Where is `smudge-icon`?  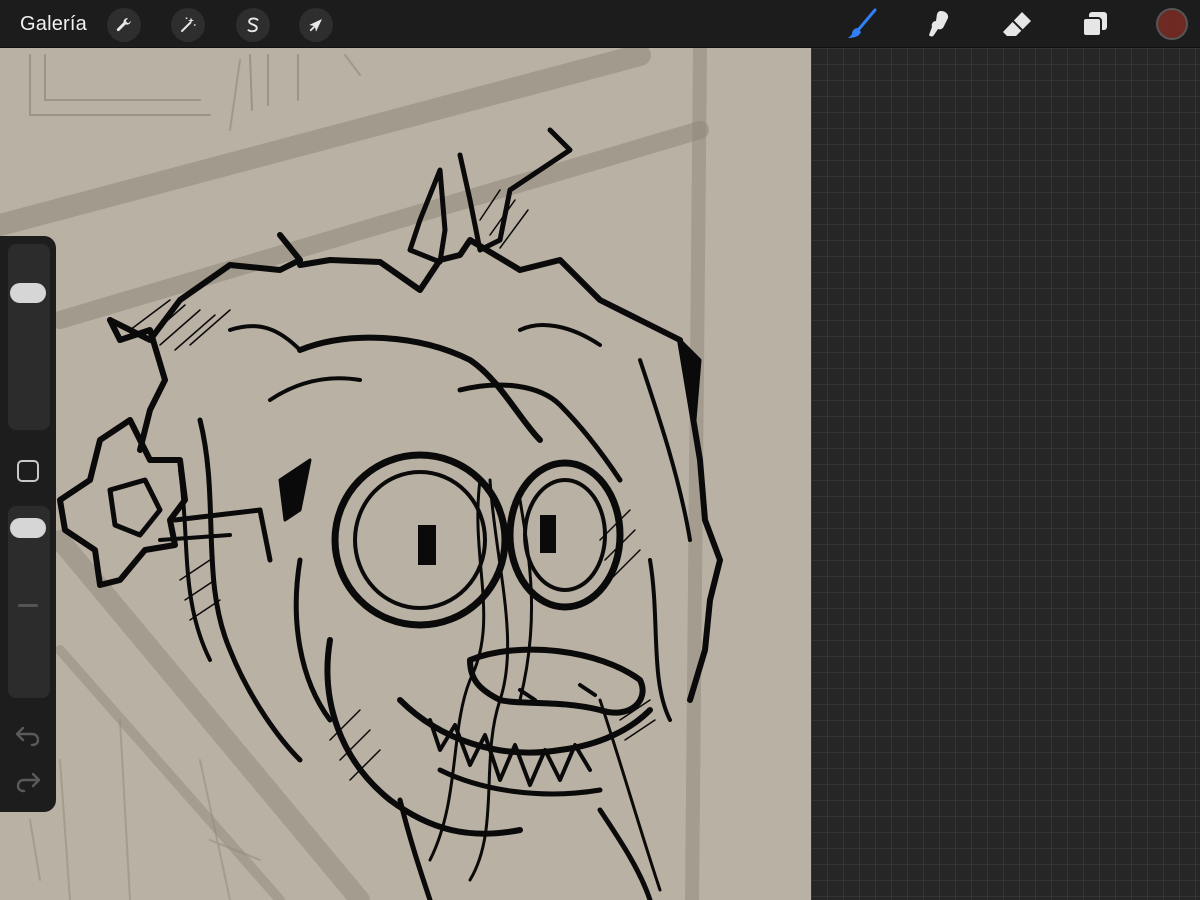 smudge-icon is located at coordinates (939, 24).